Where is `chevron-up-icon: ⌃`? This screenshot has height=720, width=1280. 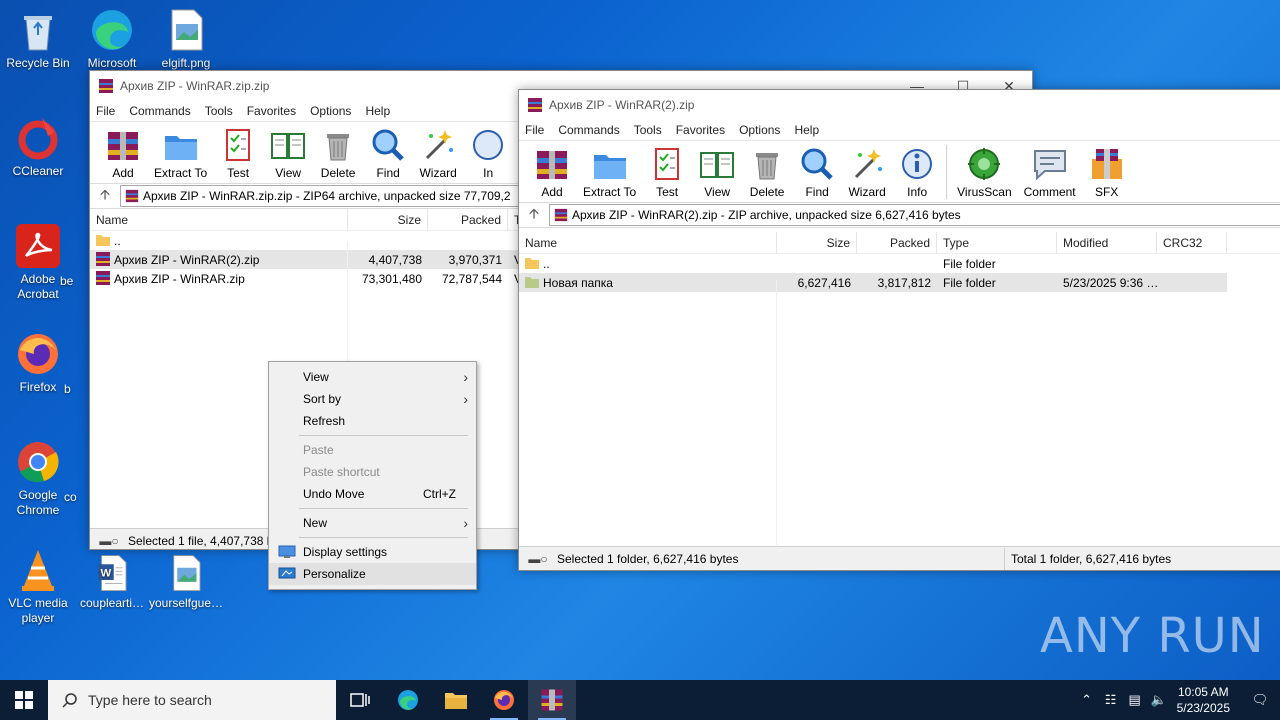 chevron-up-icon: ⌃ is located at coordinates (1087, 700).